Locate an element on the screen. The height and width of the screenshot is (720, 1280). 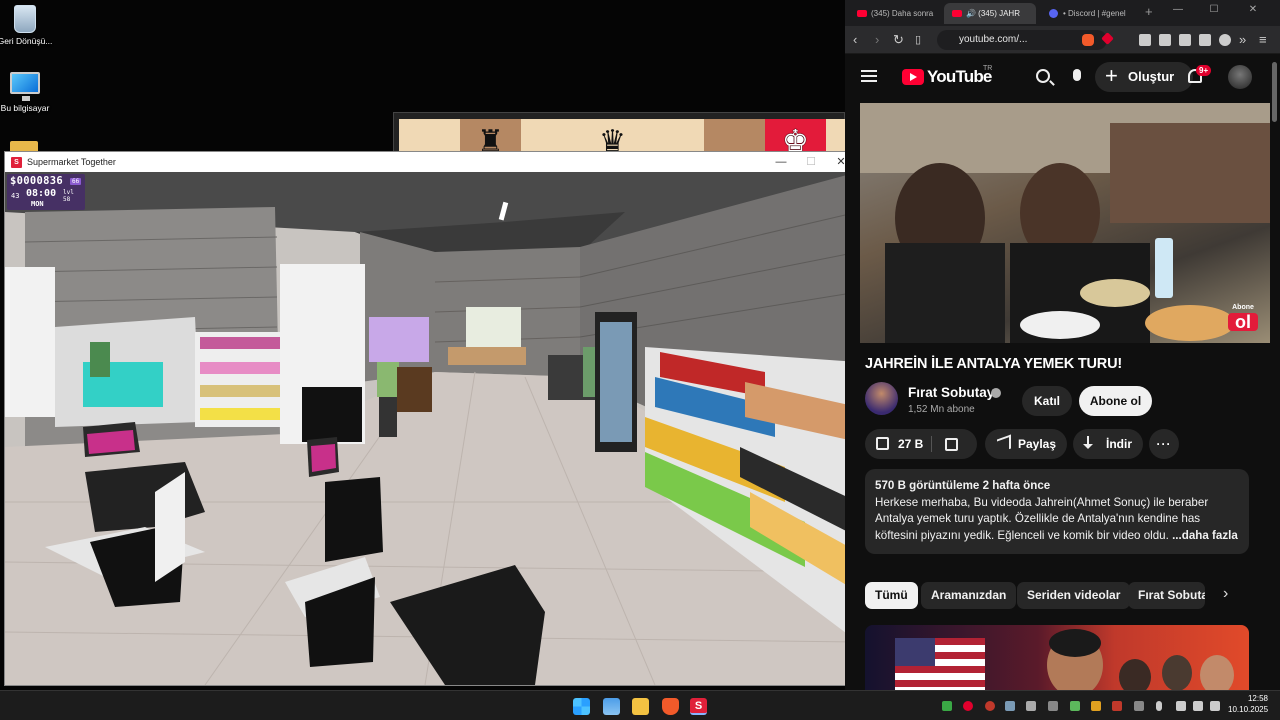
tab-discord: • Discord | #genel is located at coordinates (1090, 13).